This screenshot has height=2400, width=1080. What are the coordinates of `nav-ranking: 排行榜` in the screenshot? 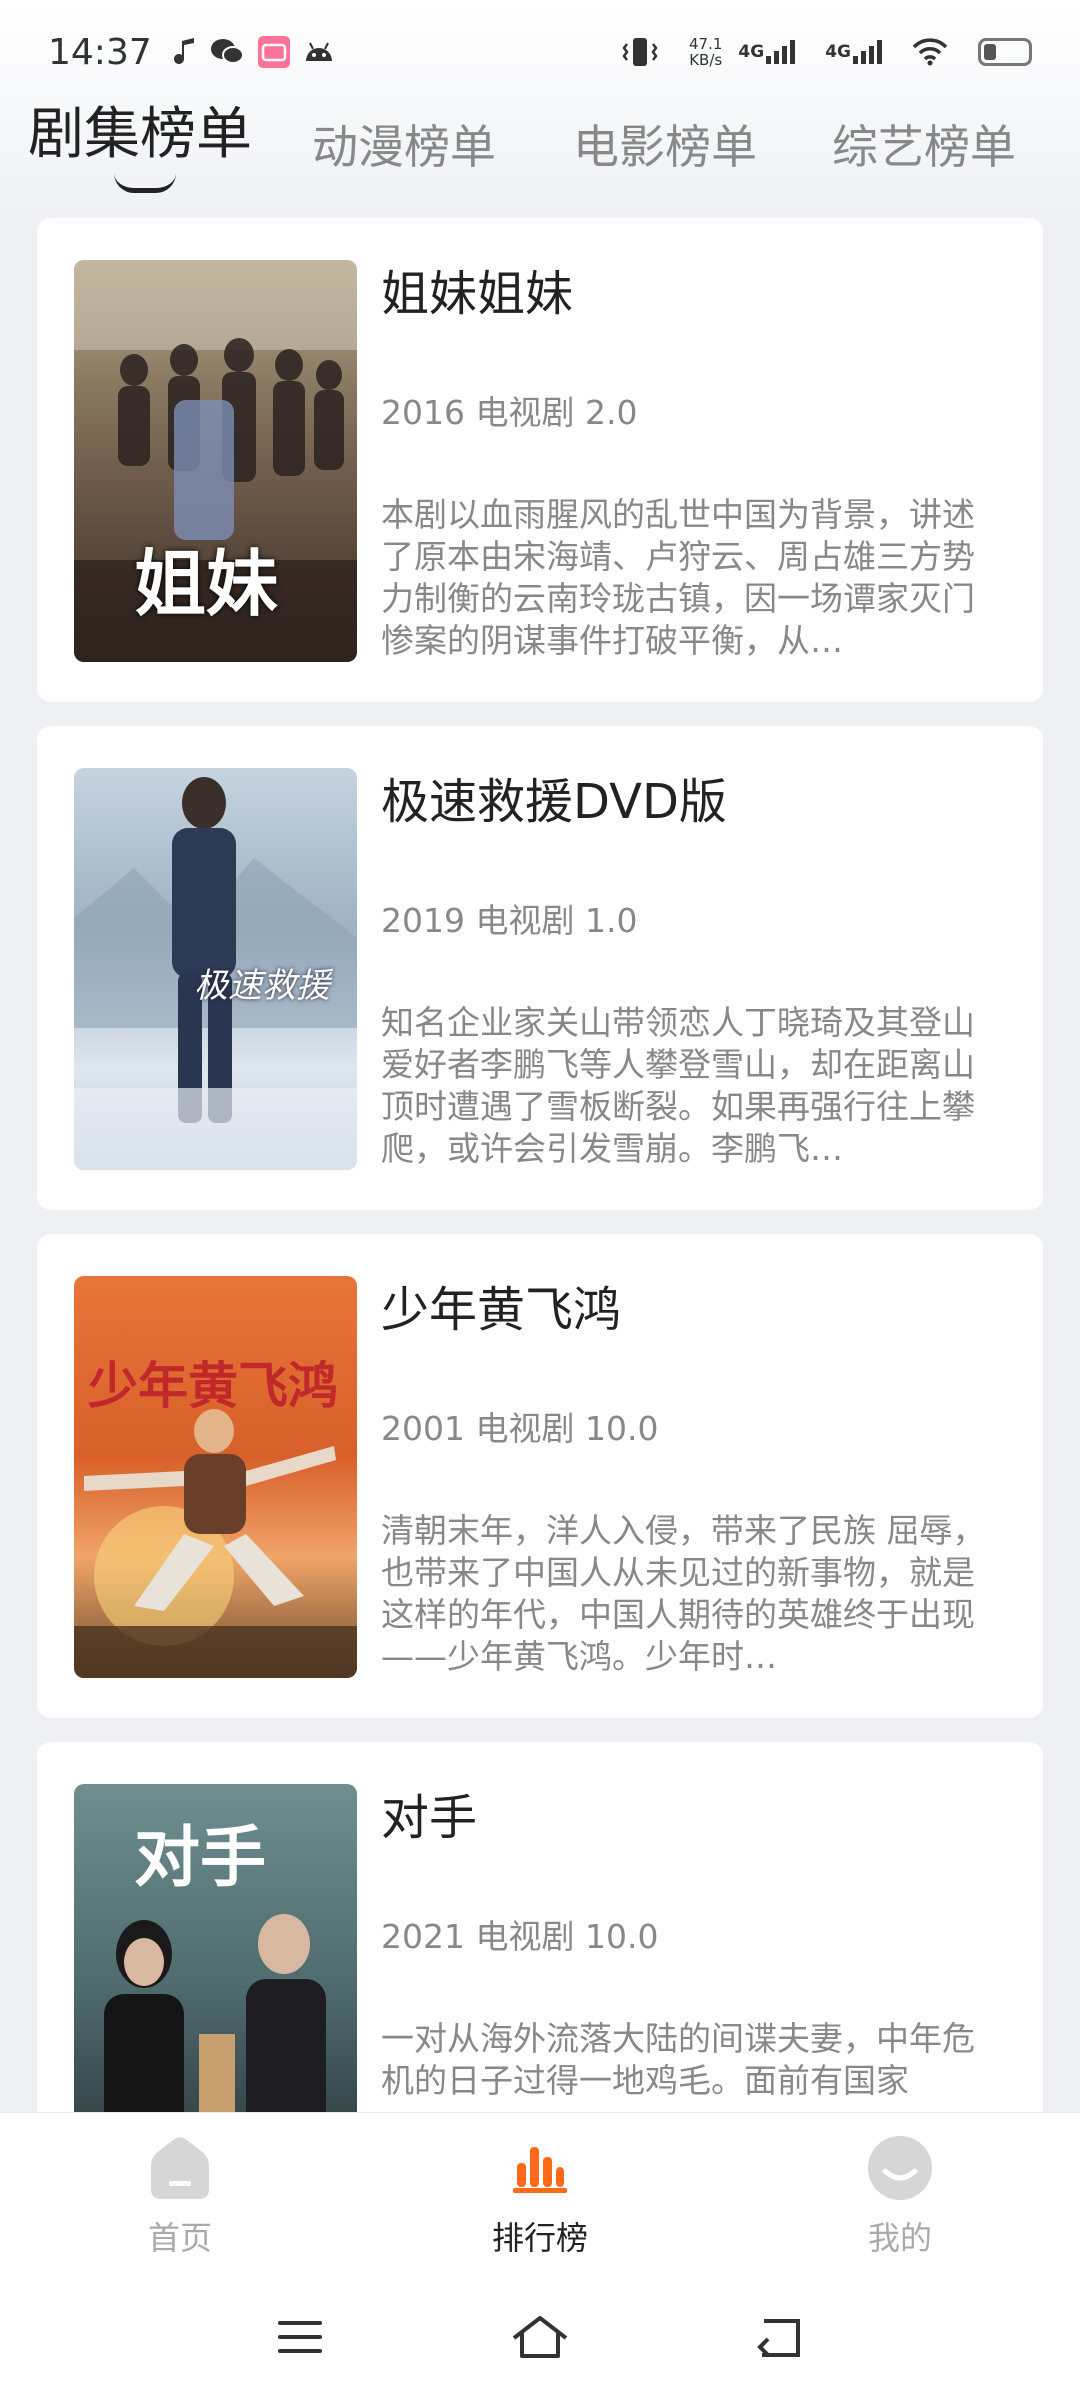 It's located at (540, 2196).